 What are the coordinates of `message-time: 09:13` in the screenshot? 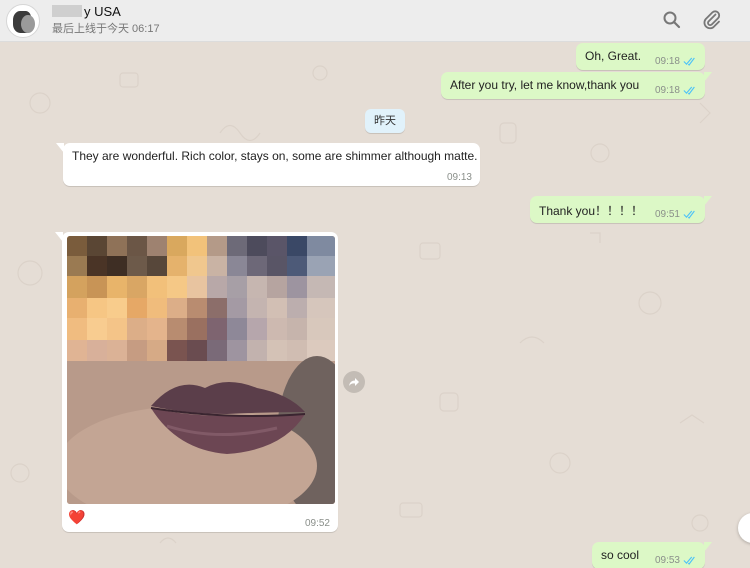 It's located at (459, 177).